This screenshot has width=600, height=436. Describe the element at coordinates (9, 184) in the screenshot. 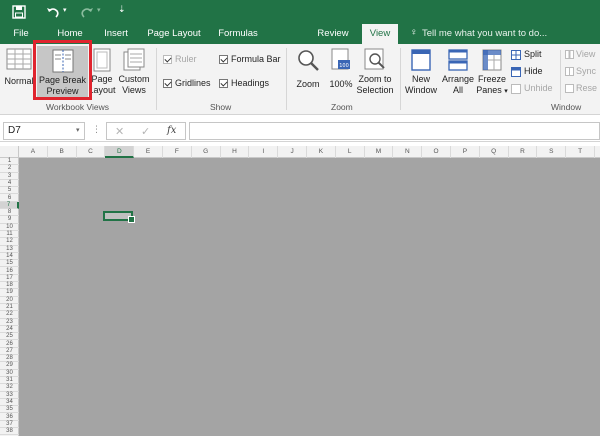

I see `row-header-4: 4` at that location.